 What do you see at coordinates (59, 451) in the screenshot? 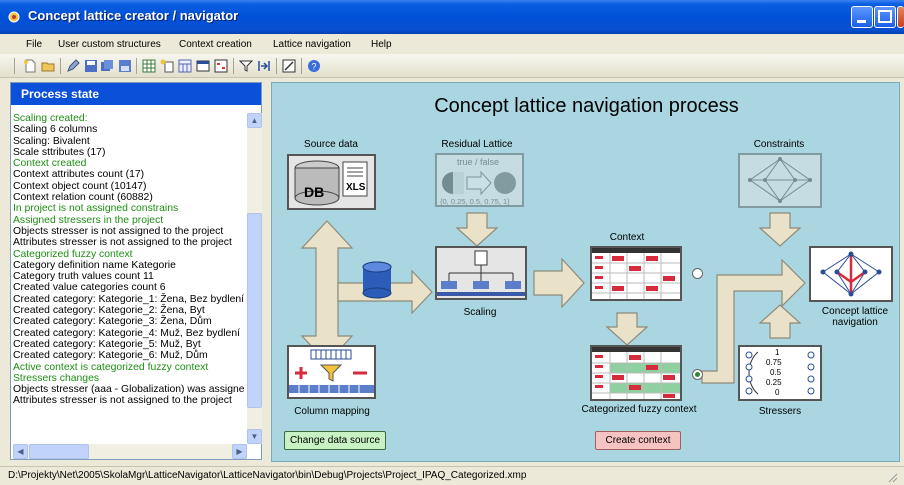
I see `horizontal-scroll-thumb` at bounding box center [59, 451].